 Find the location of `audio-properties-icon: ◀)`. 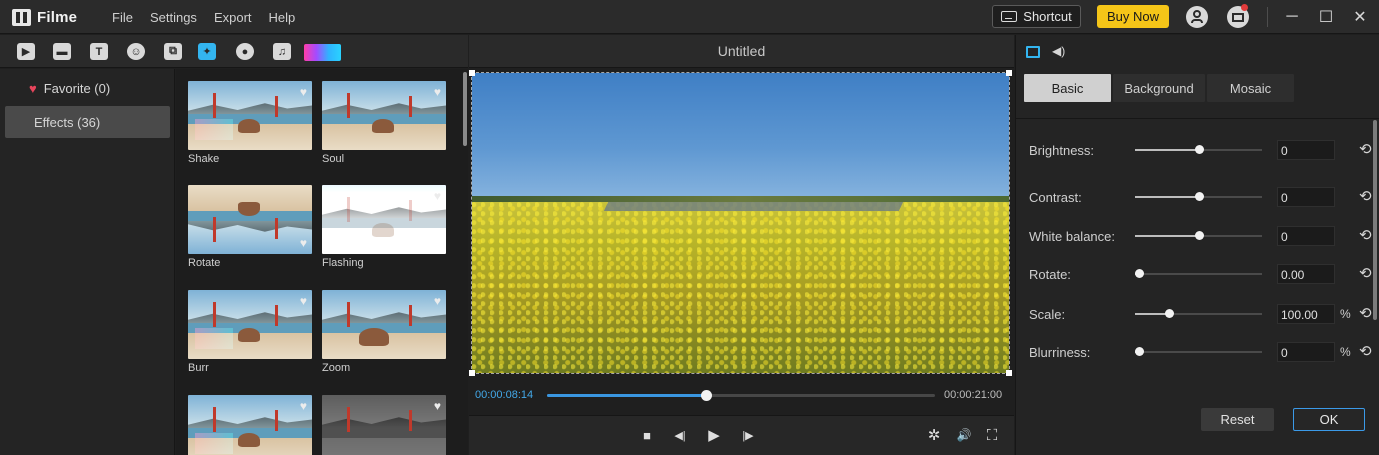

audio-properties-icon: ◀) is located at coordinates (1058, 51).